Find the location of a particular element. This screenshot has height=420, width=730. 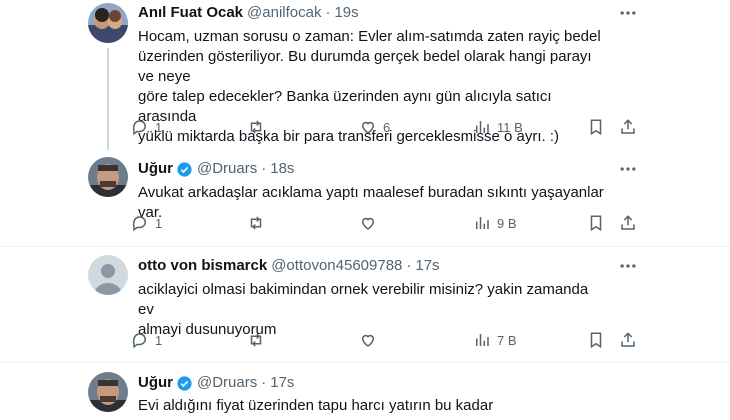

like-count: 6 is located at coordinates (387, 127).